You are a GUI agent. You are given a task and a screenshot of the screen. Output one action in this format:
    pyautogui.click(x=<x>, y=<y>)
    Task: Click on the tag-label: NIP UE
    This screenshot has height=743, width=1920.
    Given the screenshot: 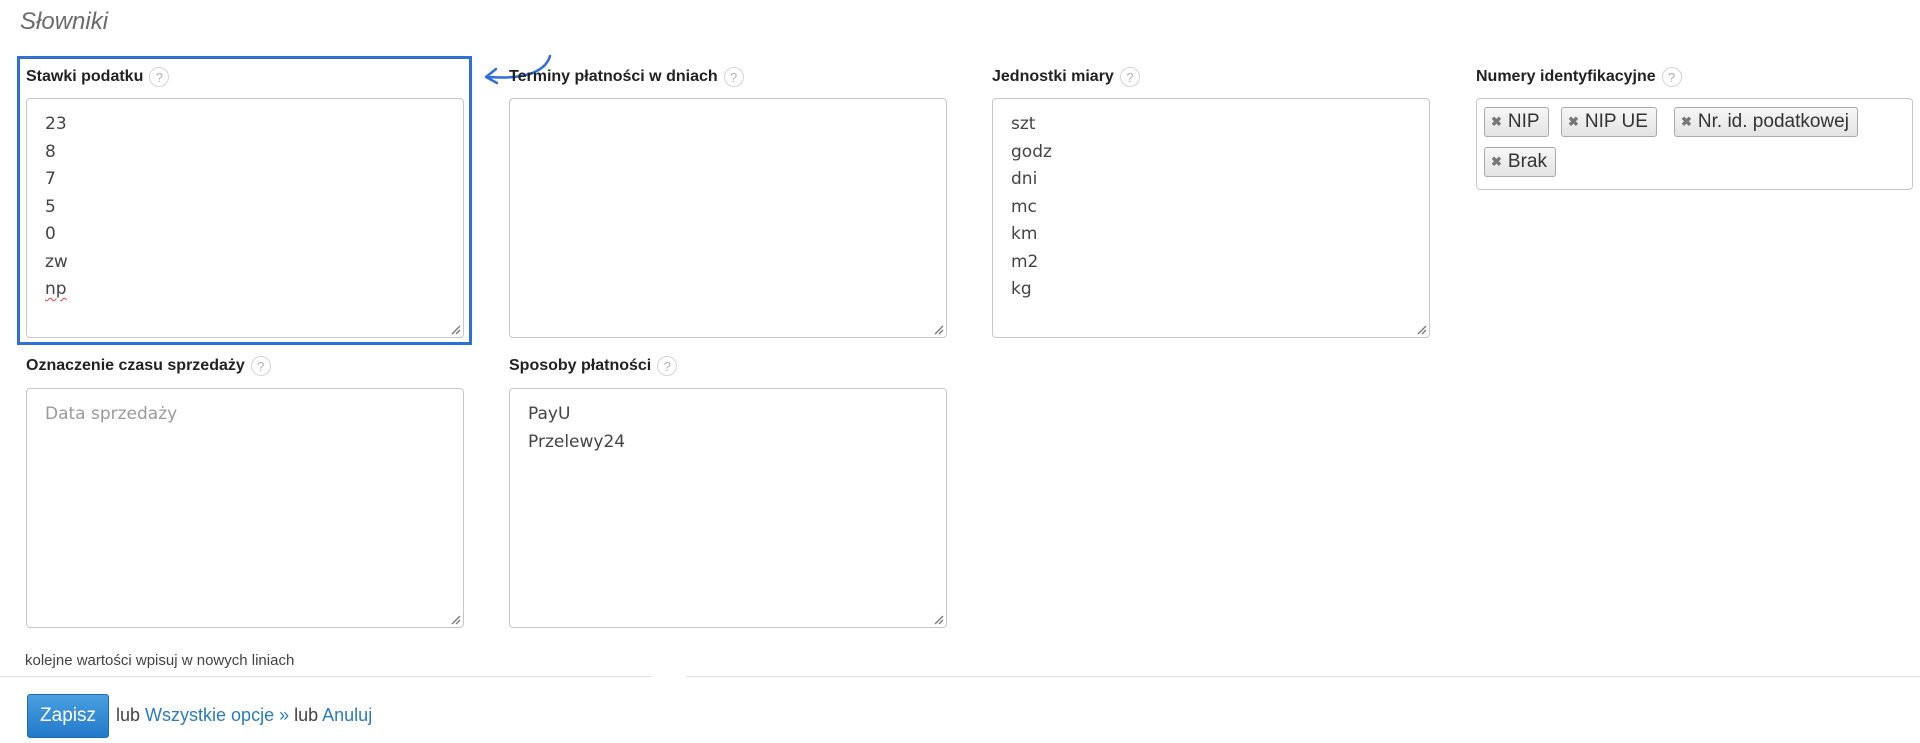 What is the action you would take?
    pyautogui.click(x=1616, y=121)
    